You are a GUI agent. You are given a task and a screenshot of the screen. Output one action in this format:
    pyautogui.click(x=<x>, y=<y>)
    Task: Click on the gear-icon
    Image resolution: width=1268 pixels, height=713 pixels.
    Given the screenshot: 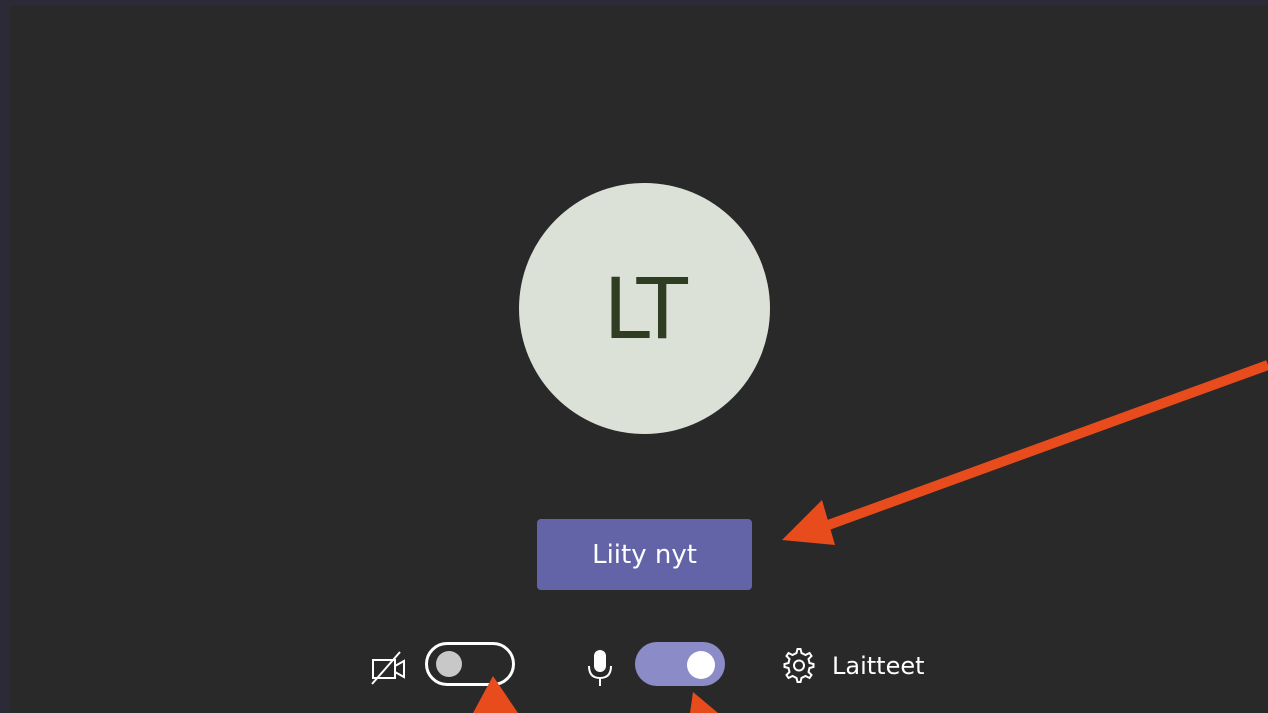 What is the action you would take?
    pyautogui.click(x=799, y=665)
    